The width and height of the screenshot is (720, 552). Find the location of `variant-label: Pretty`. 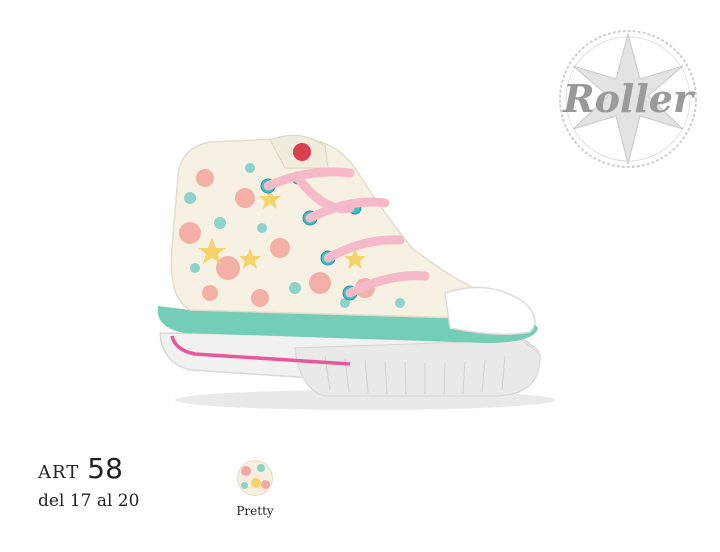

variant-label: Pretty is located at coordinates (255, 511).